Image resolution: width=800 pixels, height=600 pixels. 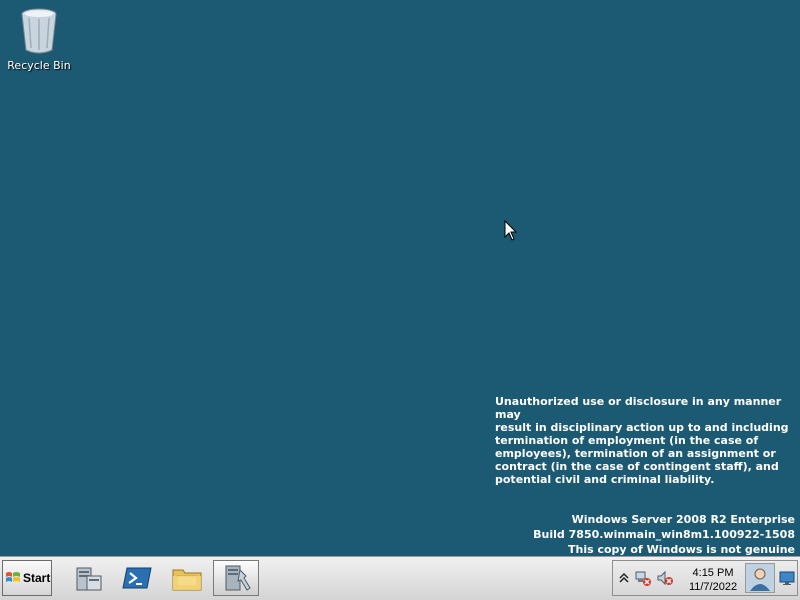 I want to click on watermark-build: Build 7850.winmain_win8m1.100922-1508, so click(x=664, y=534).